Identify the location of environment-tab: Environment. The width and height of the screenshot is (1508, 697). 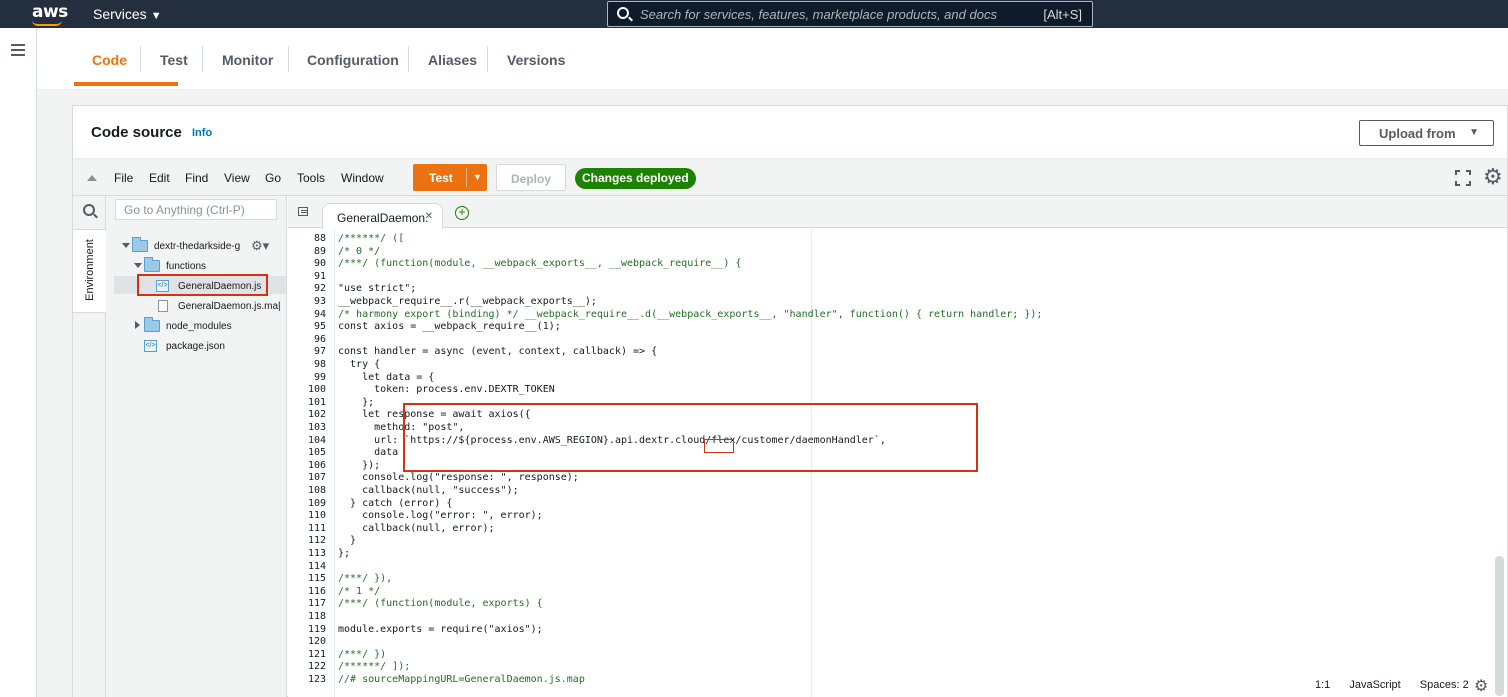
(89, 271).